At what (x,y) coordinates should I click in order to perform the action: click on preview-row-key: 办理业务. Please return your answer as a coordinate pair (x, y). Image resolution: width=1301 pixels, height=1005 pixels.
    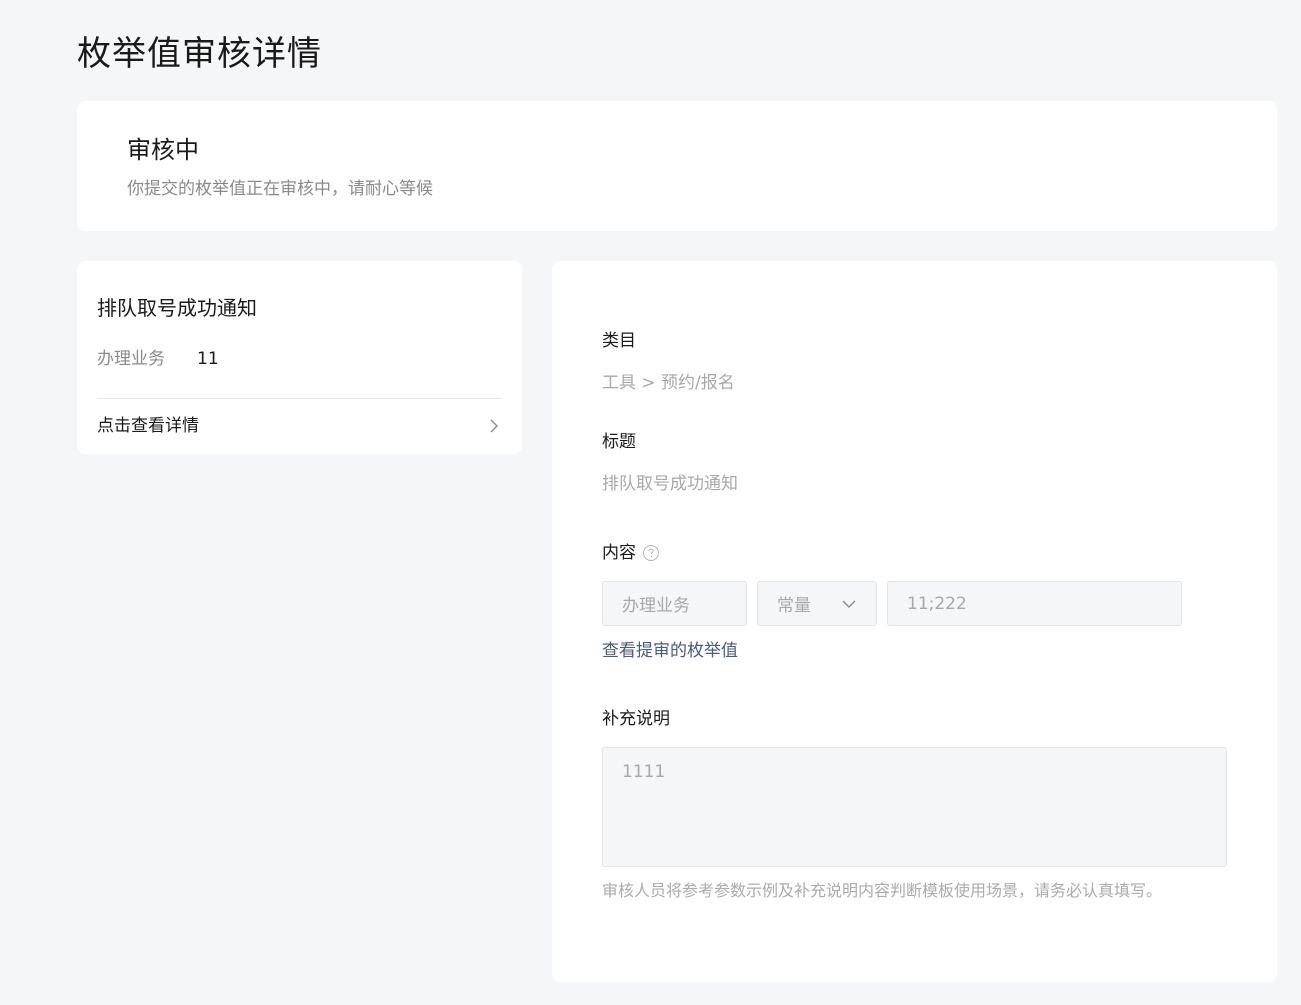
    Looking at the image, I should click on (131, 359).